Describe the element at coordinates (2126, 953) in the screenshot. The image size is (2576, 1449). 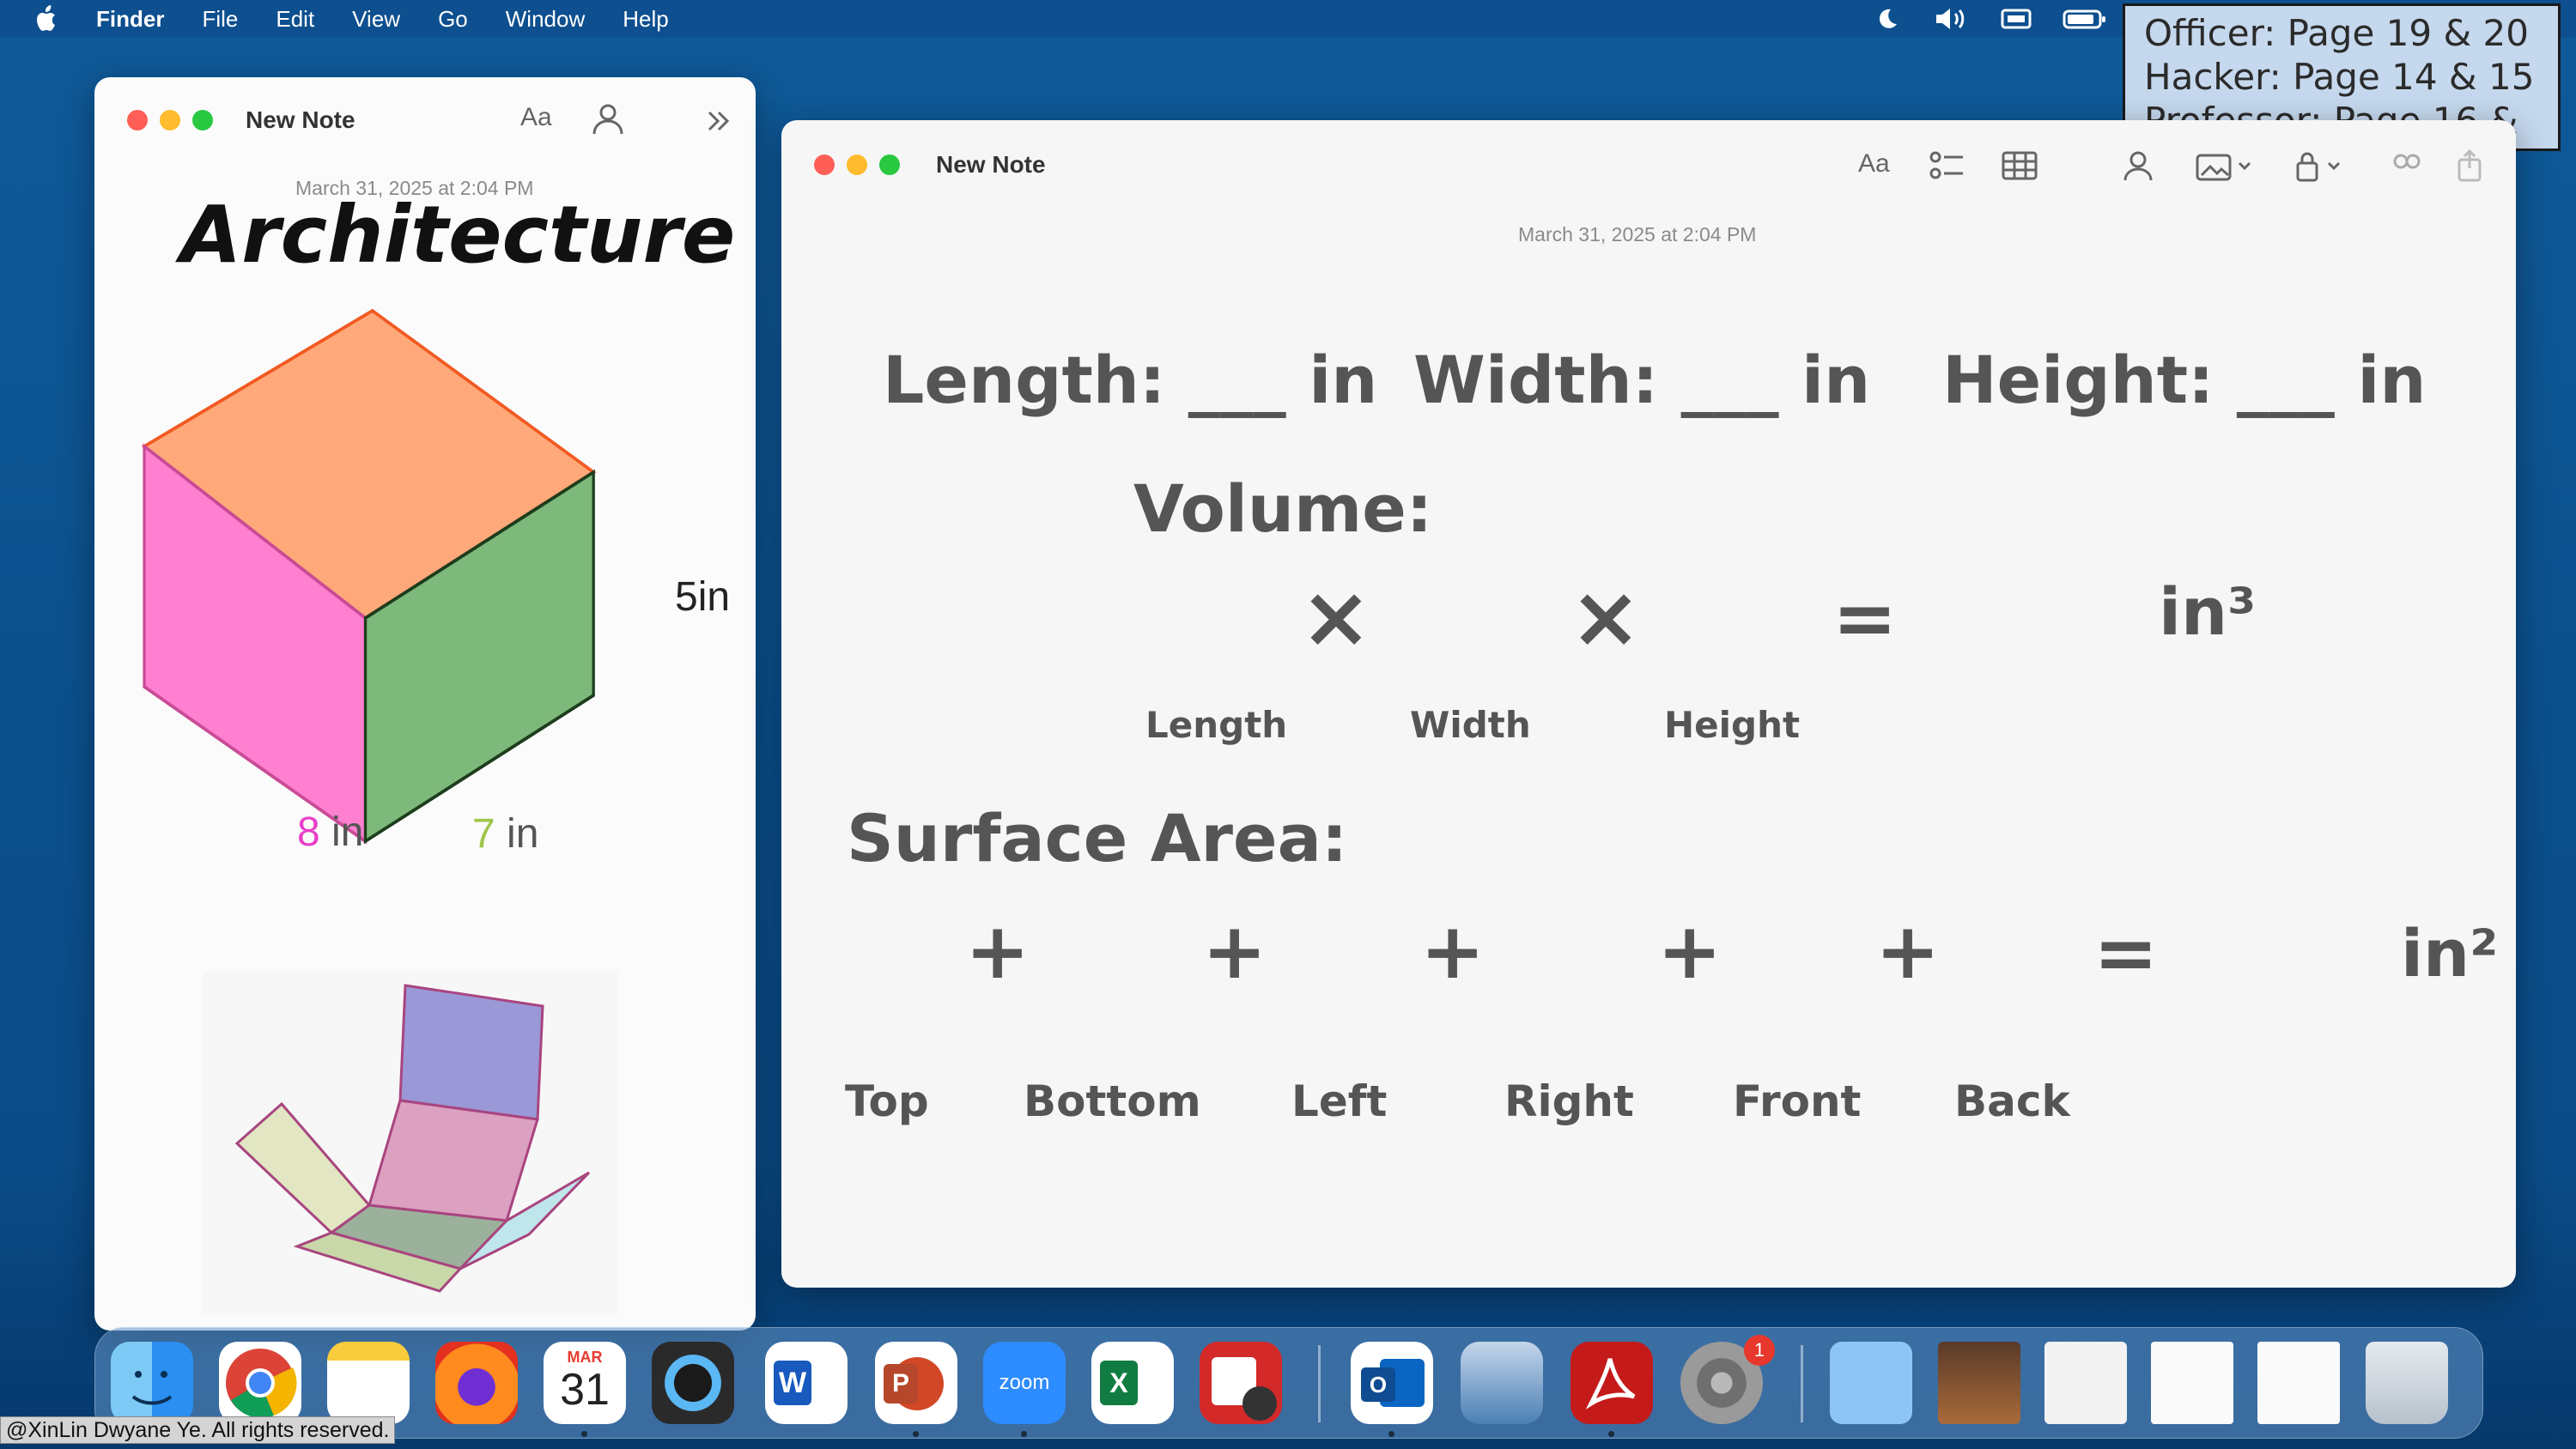
I see `surface-equals-sign: =` at that location.